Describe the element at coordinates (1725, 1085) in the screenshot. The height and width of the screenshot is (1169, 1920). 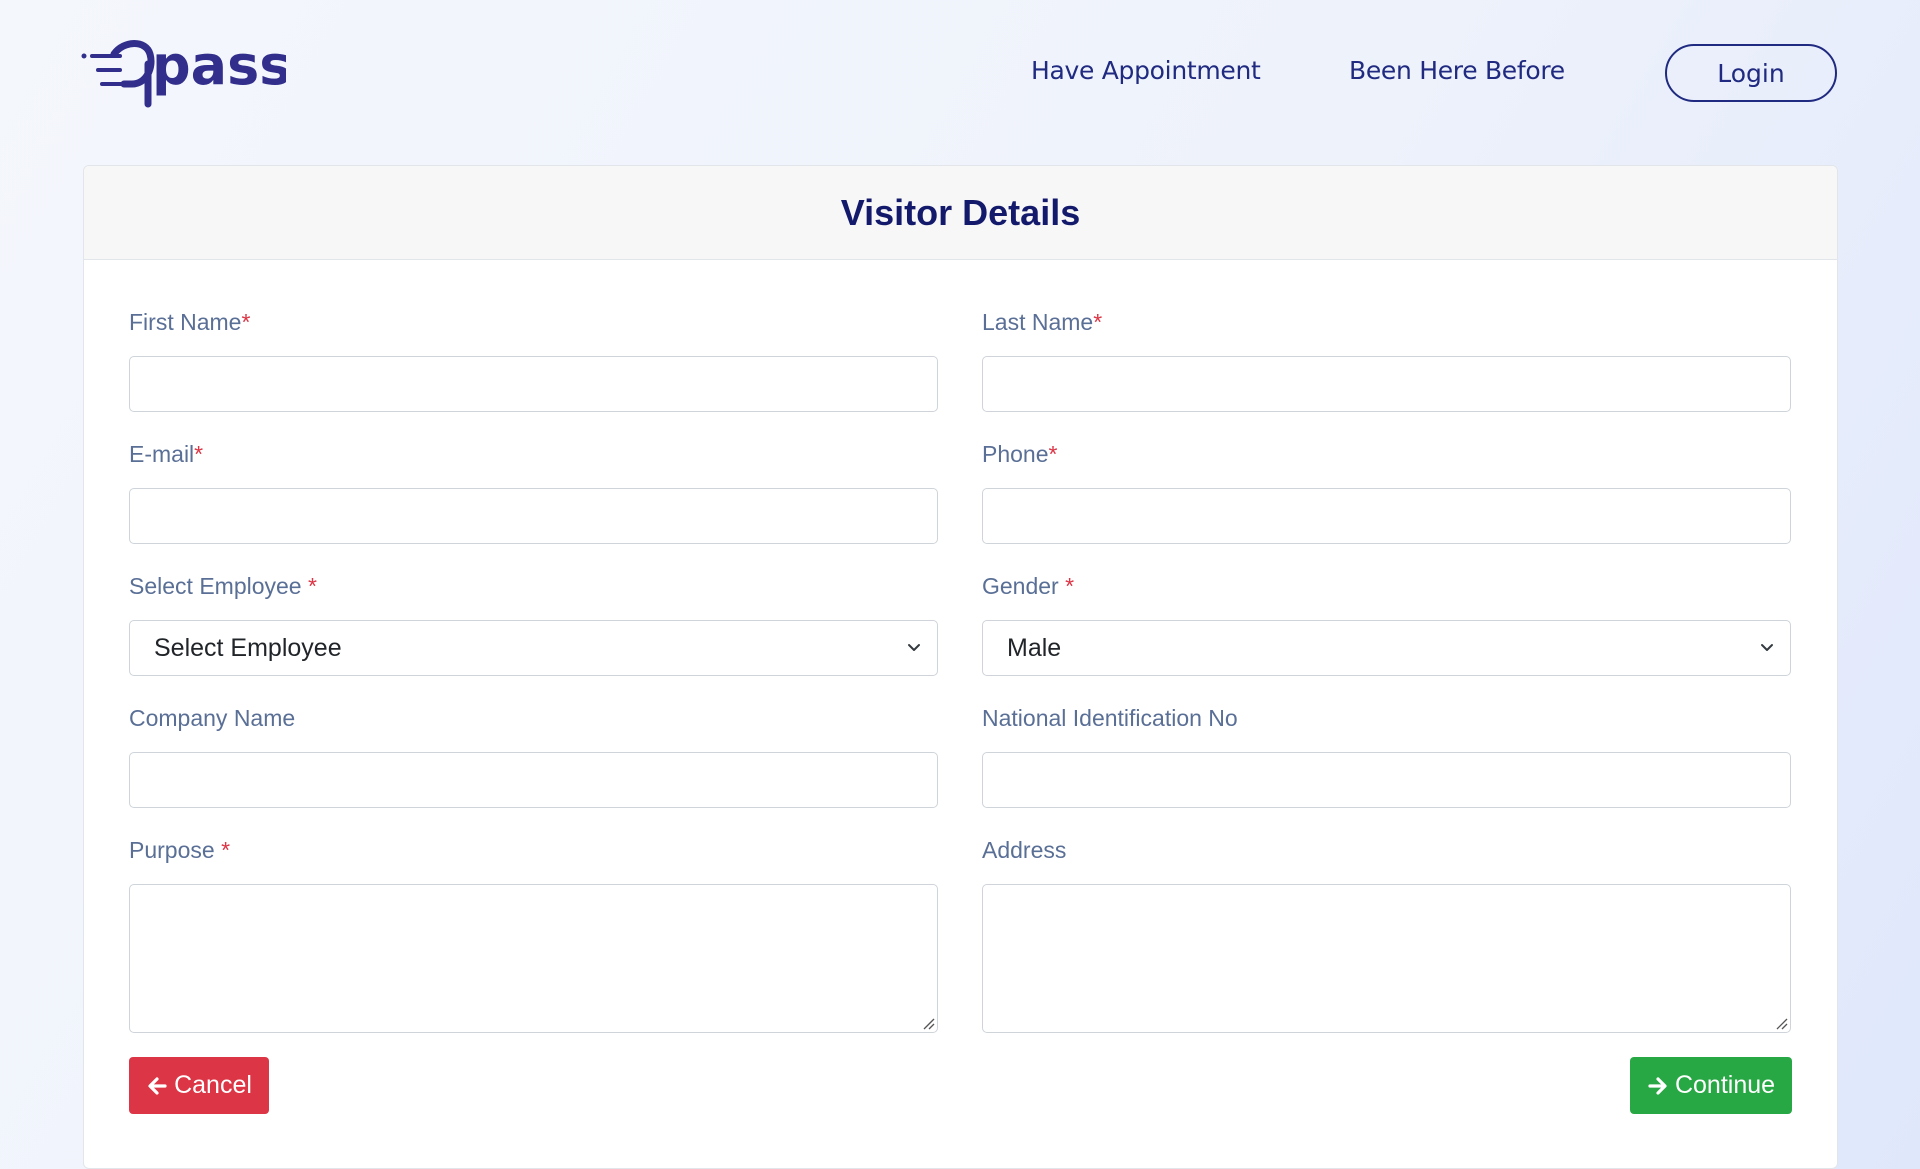
I see `continue-label: Continue` at that location.